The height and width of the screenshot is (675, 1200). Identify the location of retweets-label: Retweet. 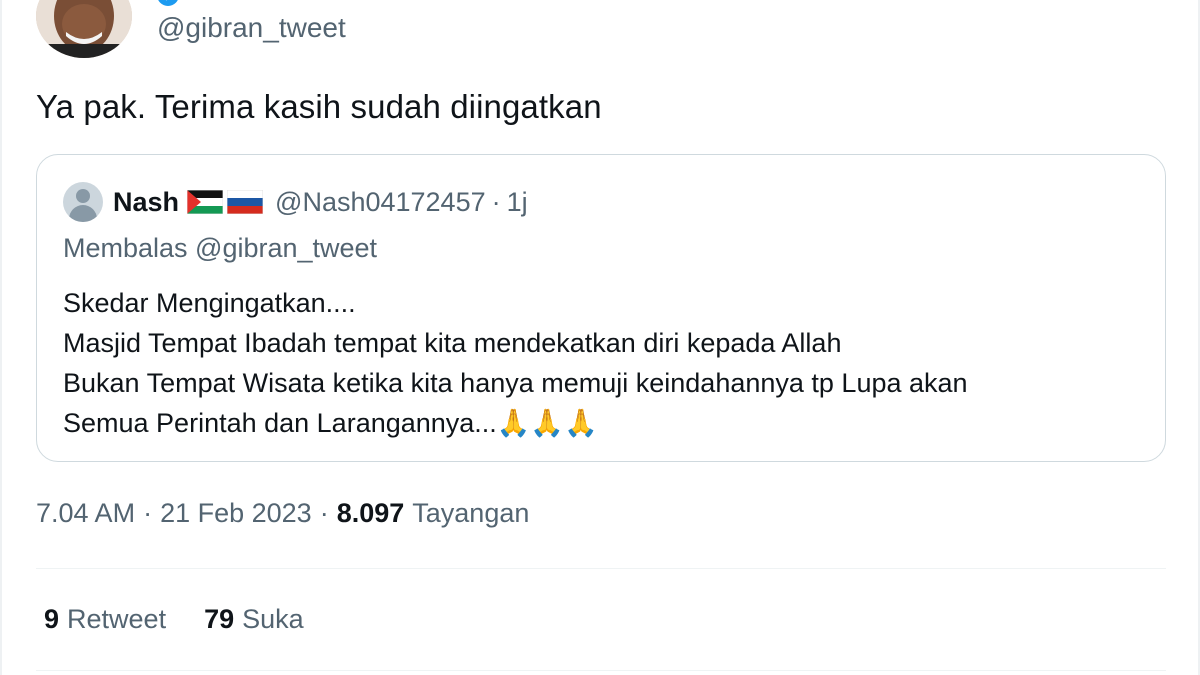
(117, 619).